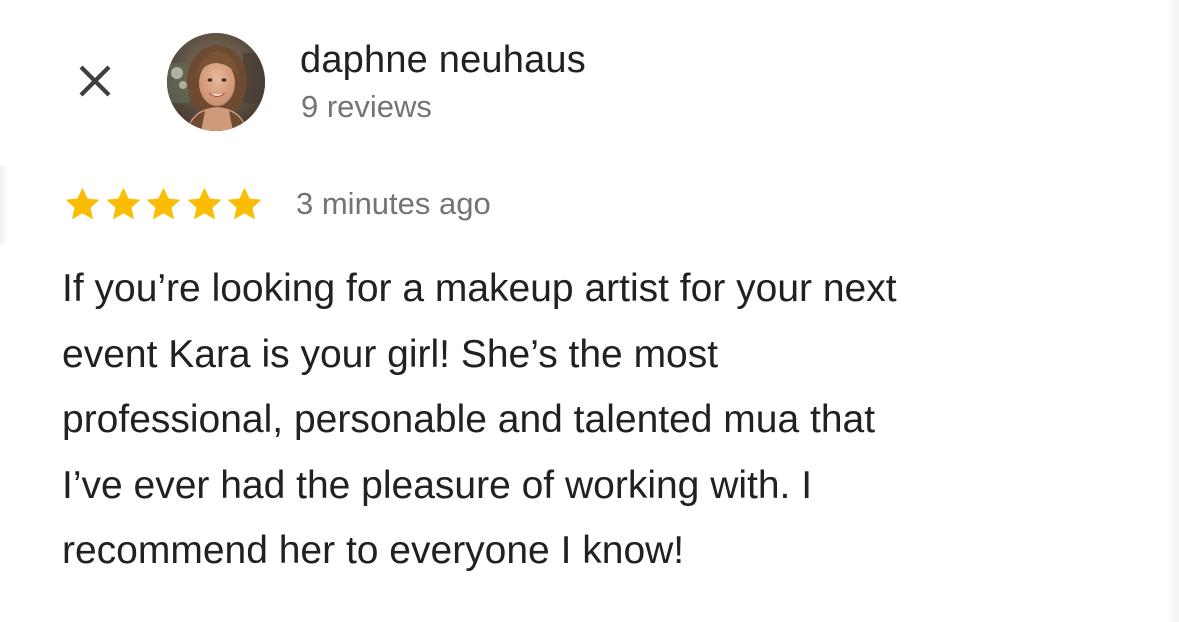 Image resolution: width=1179 pixels, height=622 pixels. Describe the element at coordinates (390, 354) in the screenshot. I see `review-text-line: event Kara is your girl! She’s the most` at that location.